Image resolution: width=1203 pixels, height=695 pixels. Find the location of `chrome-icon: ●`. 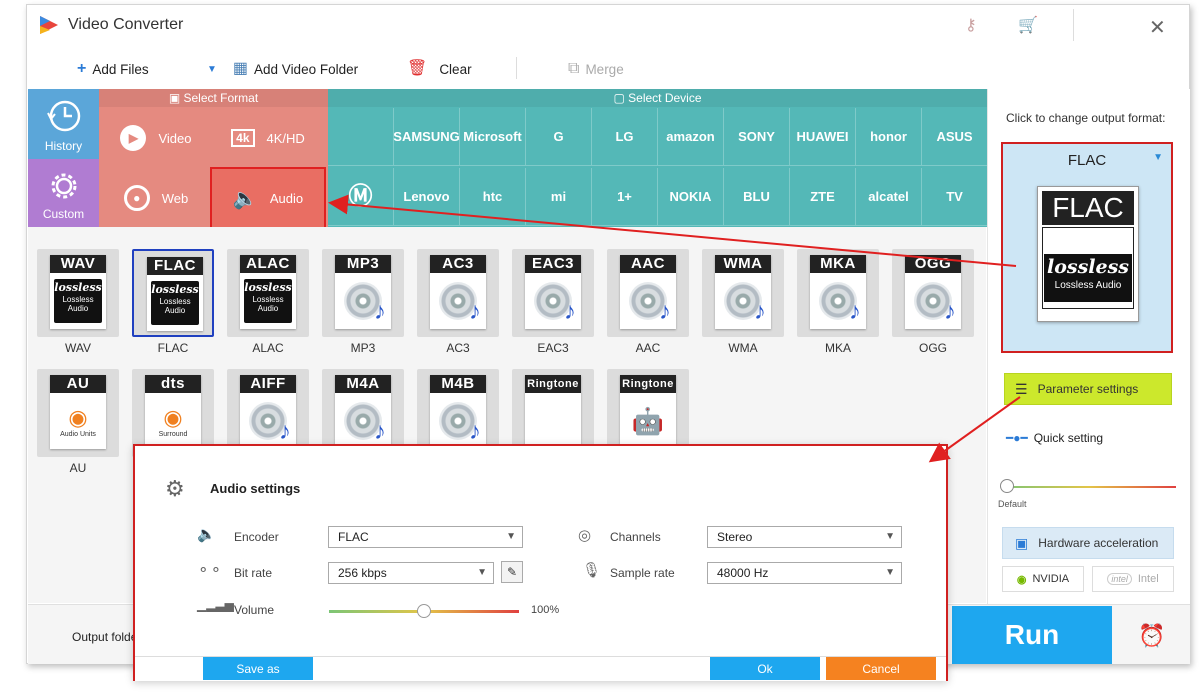

chrome-icon: ● is located at coordinates (136, 198).